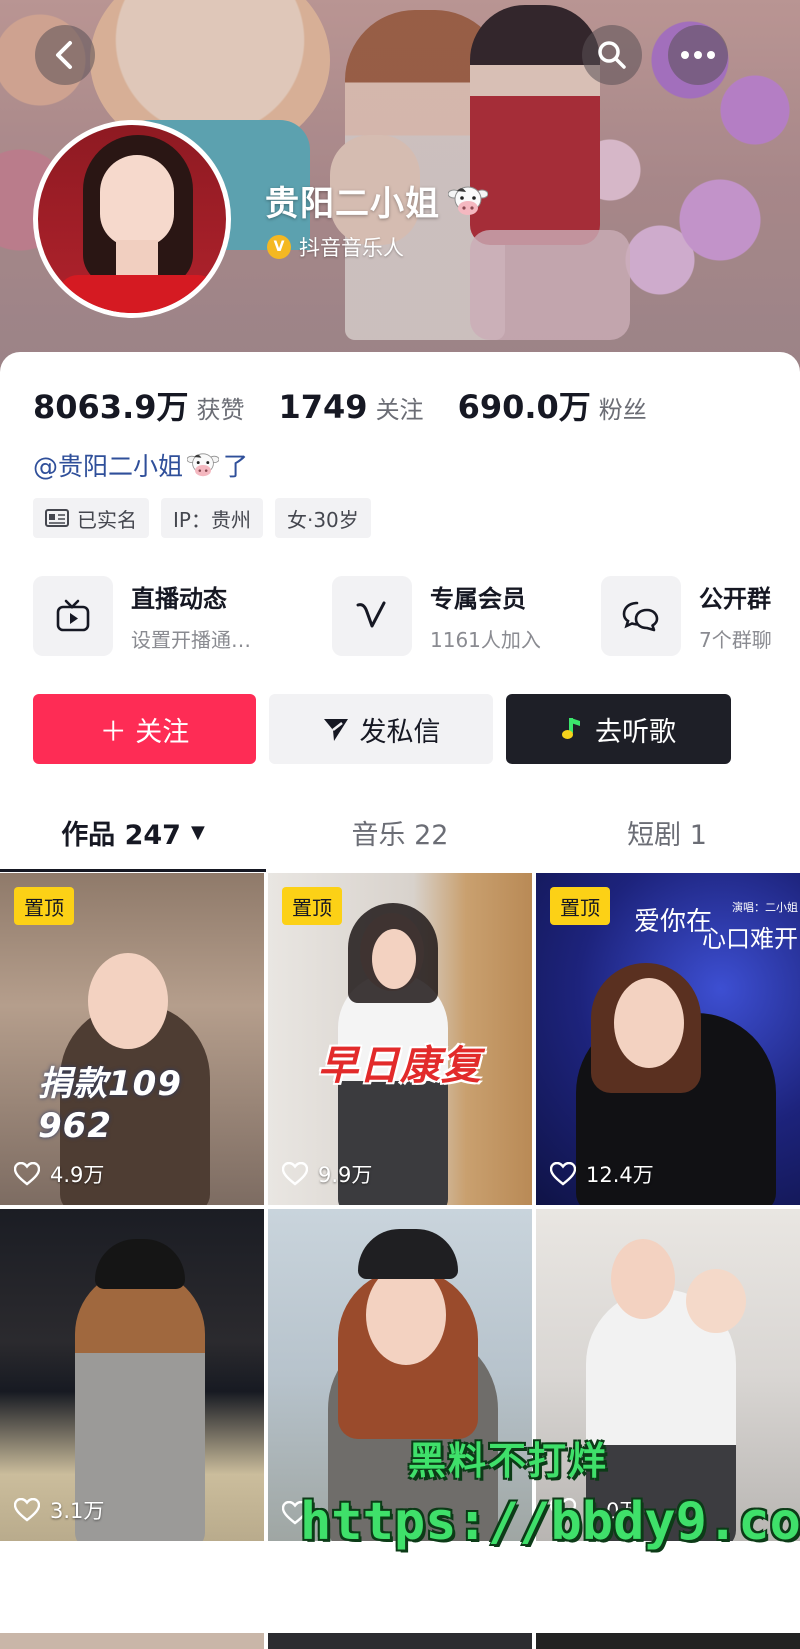 The height and width of the screenshot is (1649, 800). I want to click on v-logo-icon, so click(371, 614).